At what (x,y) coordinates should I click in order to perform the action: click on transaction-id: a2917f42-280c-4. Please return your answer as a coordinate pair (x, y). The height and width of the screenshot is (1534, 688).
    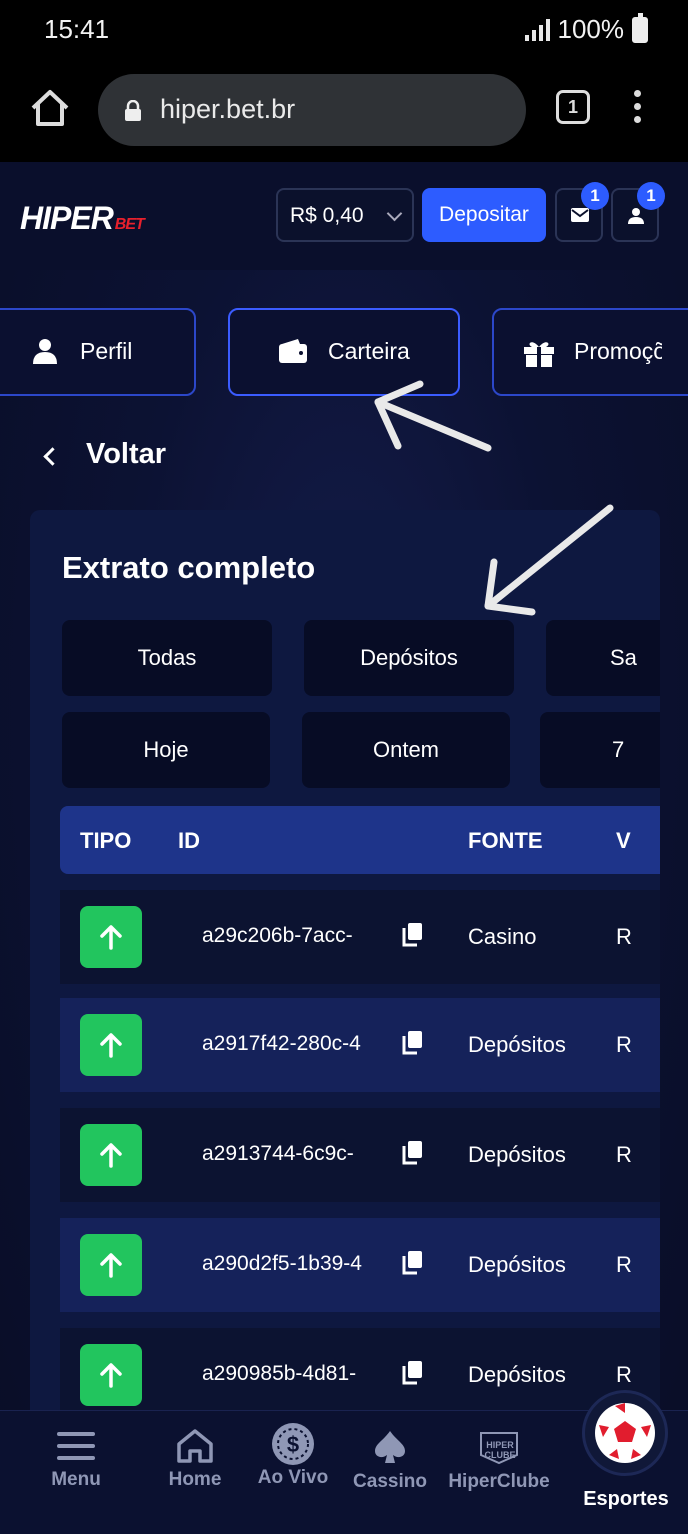
    Looking at the image, I should click on (281, 1043).